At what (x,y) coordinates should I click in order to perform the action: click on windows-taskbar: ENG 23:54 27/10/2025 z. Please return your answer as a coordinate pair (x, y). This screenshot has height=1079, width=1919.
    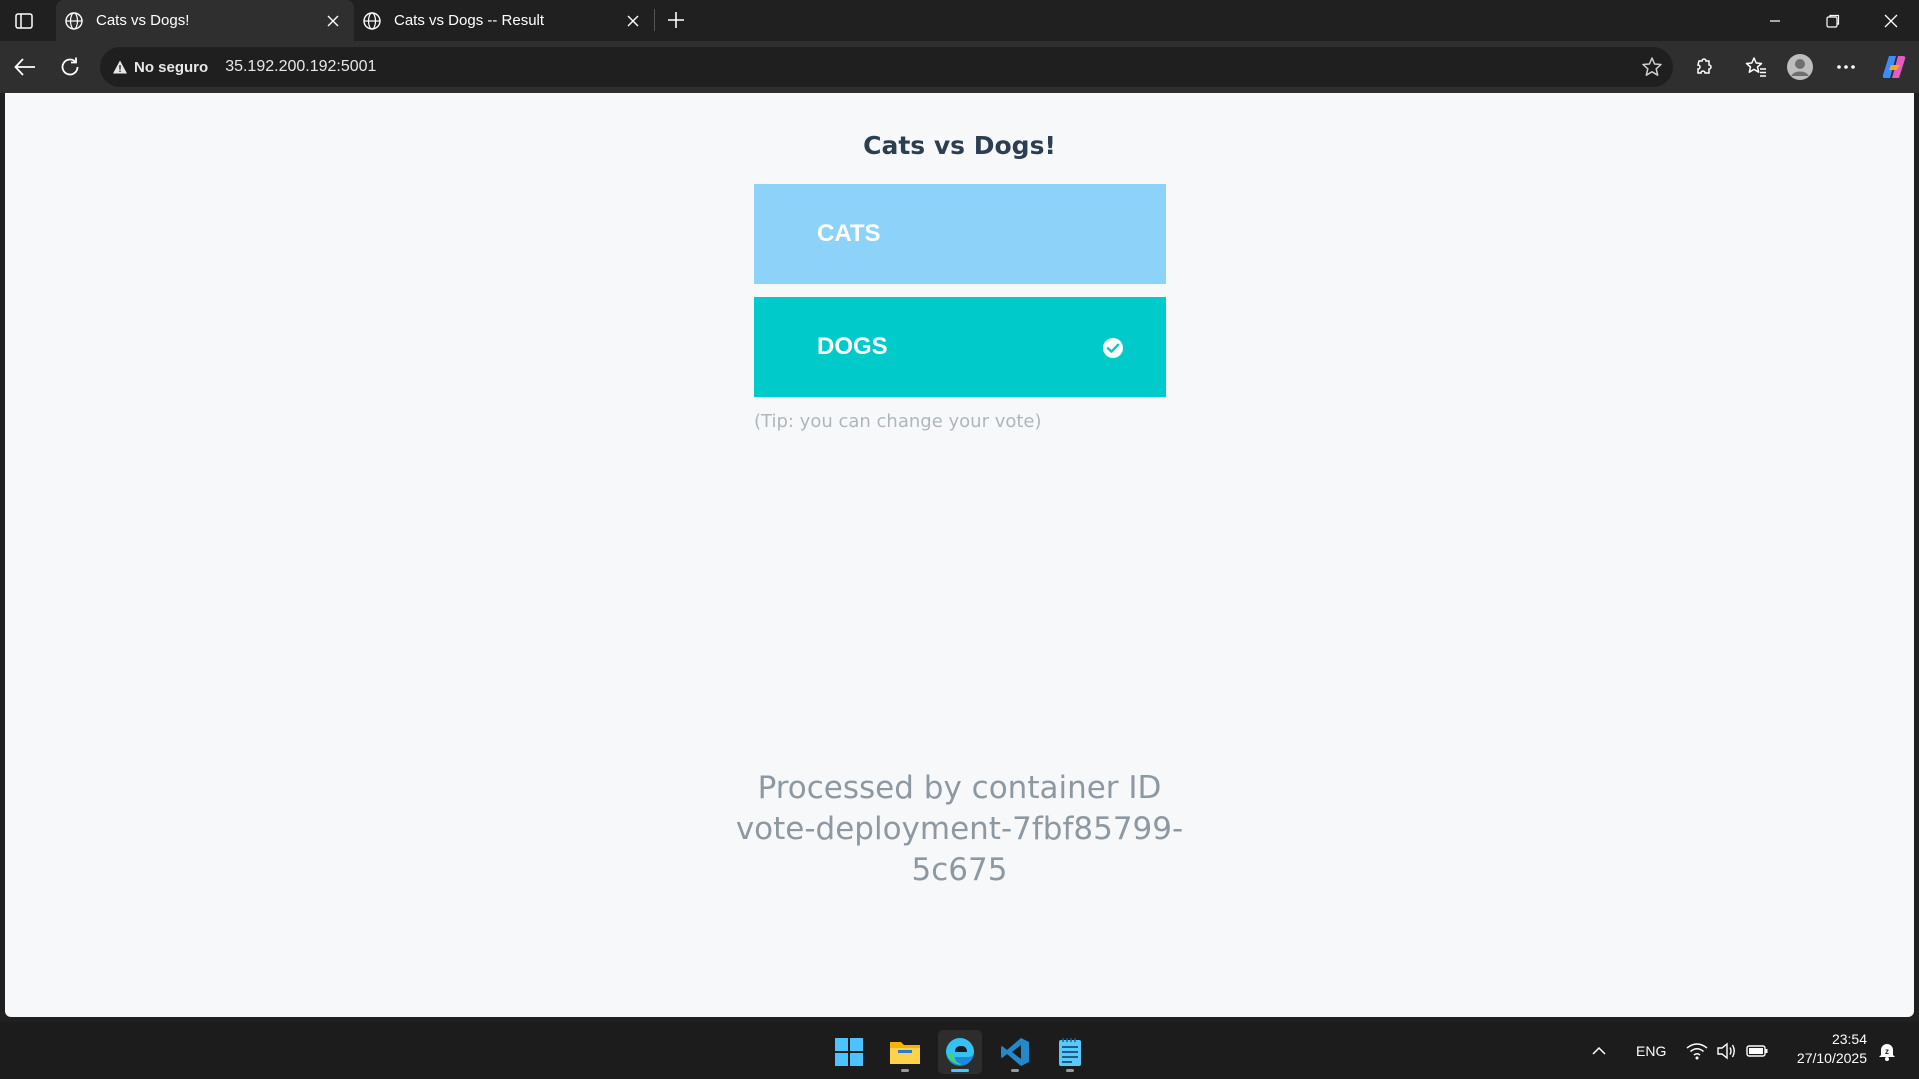
    Looking at the image, I should click on (959, 1050).